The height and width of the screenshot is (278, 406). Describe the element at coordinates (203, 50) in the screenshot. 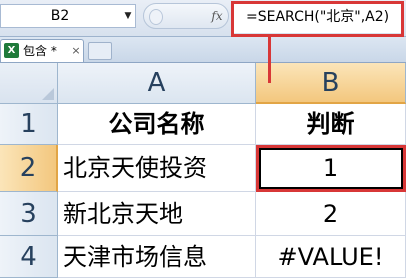

I see `workbook-tab-strip: X 包含 * ×` at that location.